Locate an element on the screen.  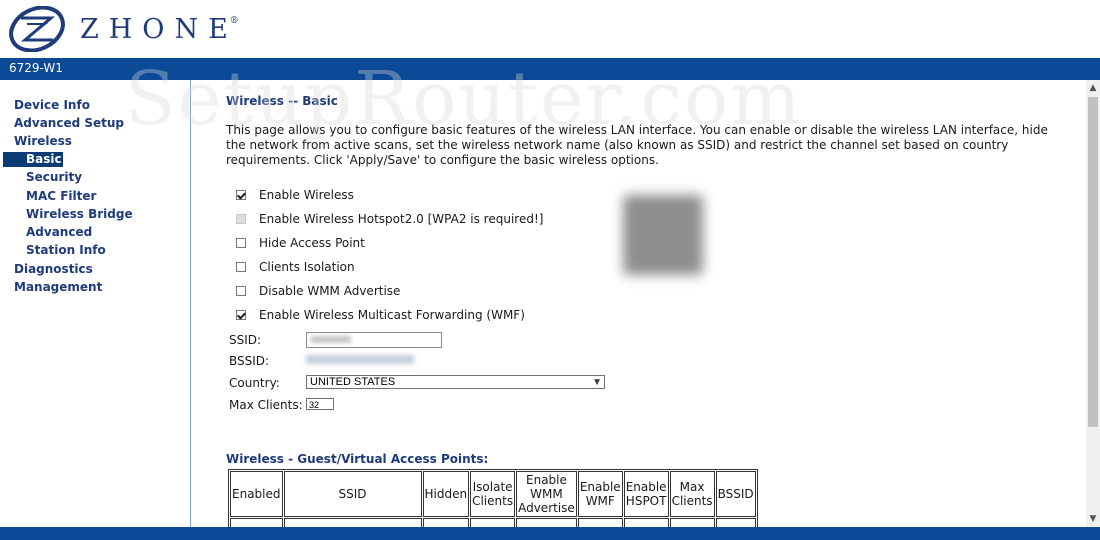
max-clients-label: Max Clients: is located at coordinates (266, 405).